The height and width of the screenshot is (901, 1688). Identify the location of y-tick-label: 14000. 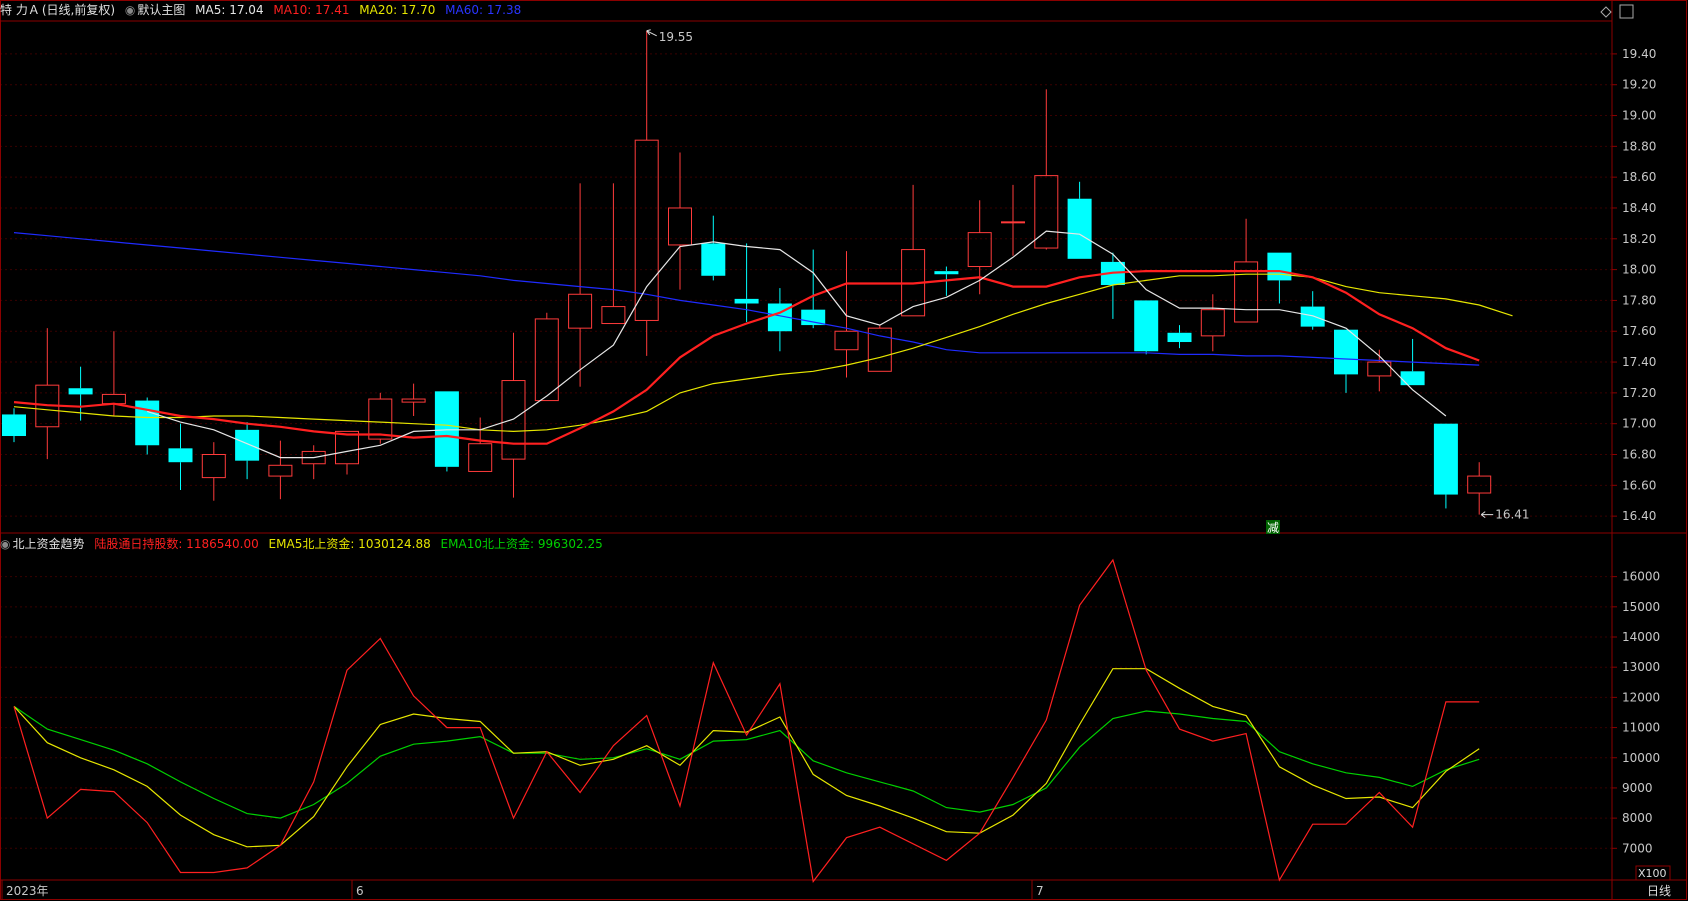
(1641, 637).